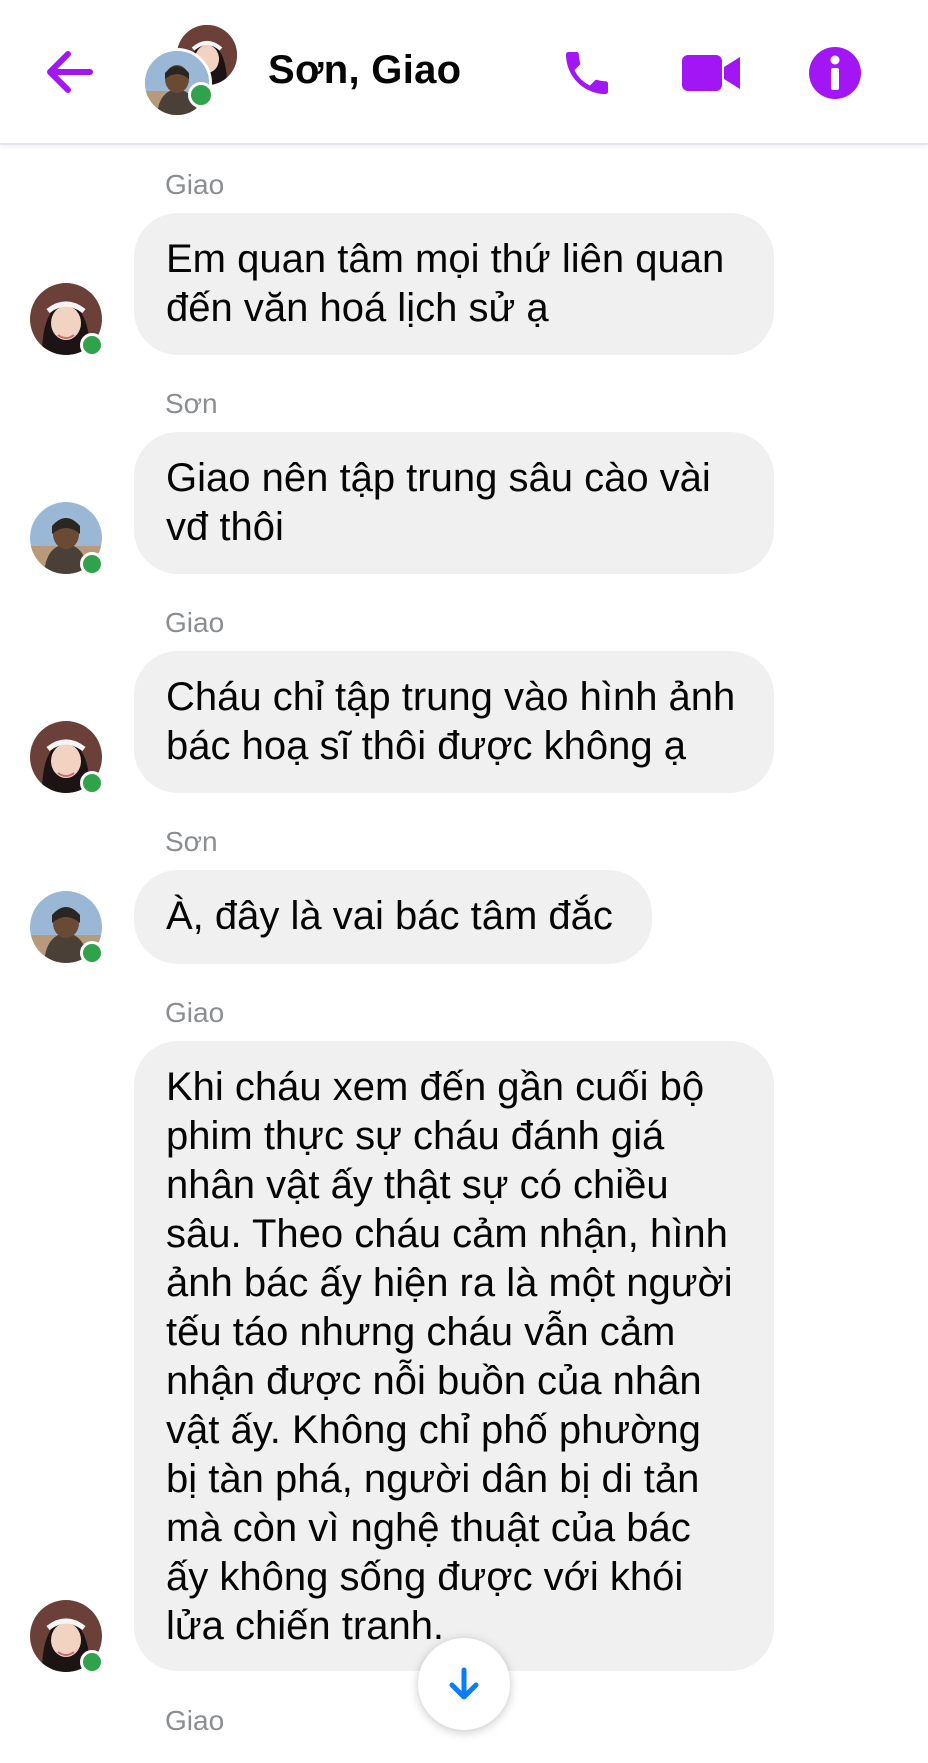  I want to click on message-line: Cháu chỉ tập trung vào hình ảnh, so click(451, 697).